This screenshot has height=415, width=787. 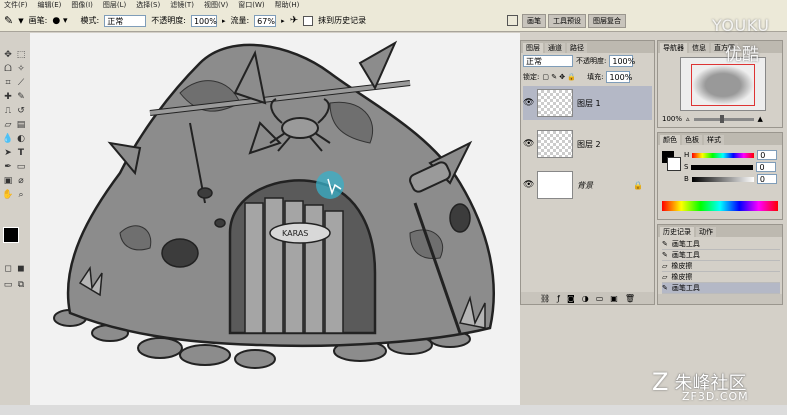 What do you see at coordinates (571, 298) in the screenshot?
I see `mask-icon: ◙` at bounding box center [571, 298].